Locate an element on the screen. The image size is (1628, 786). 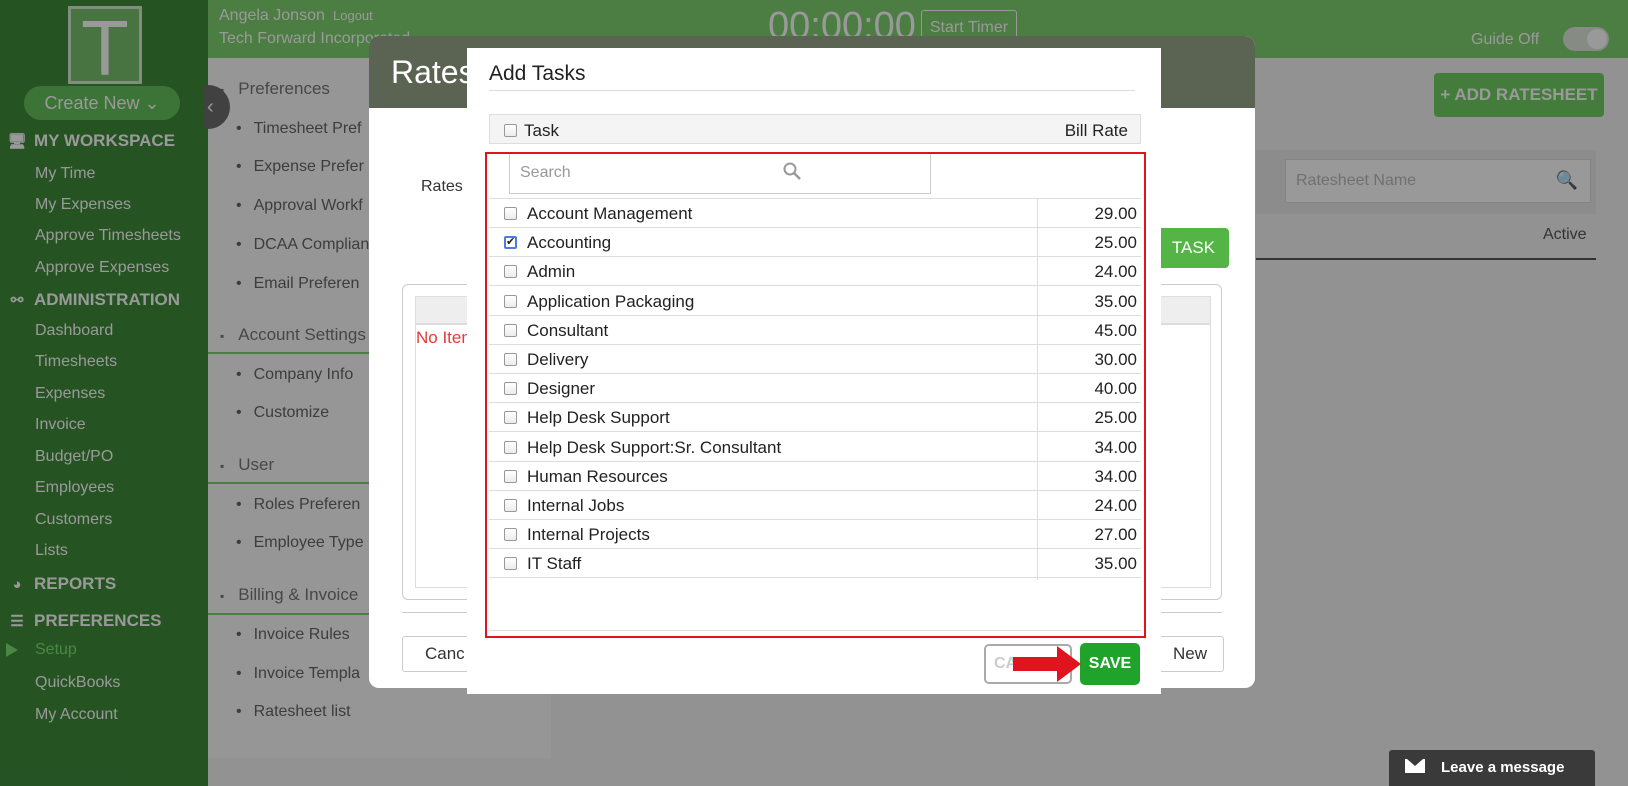
red-arrow-icon is located at coordinates (1047, 664).